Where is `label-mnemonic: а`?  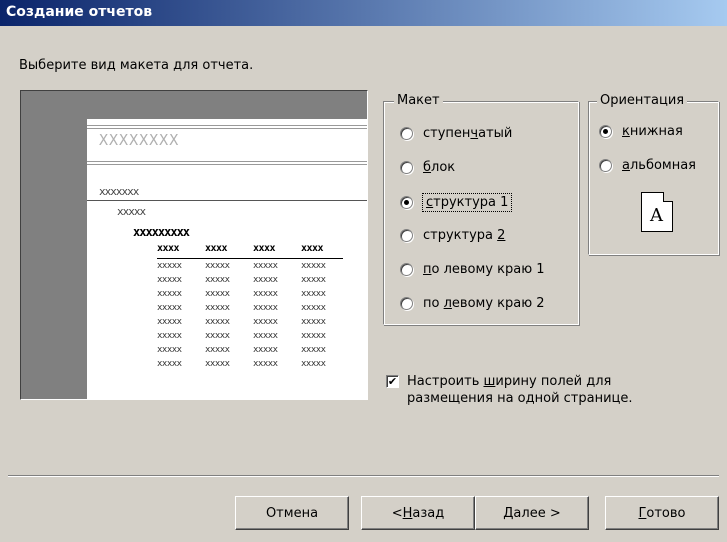
label-mnemonic: а is located at coordinates (626, 165).